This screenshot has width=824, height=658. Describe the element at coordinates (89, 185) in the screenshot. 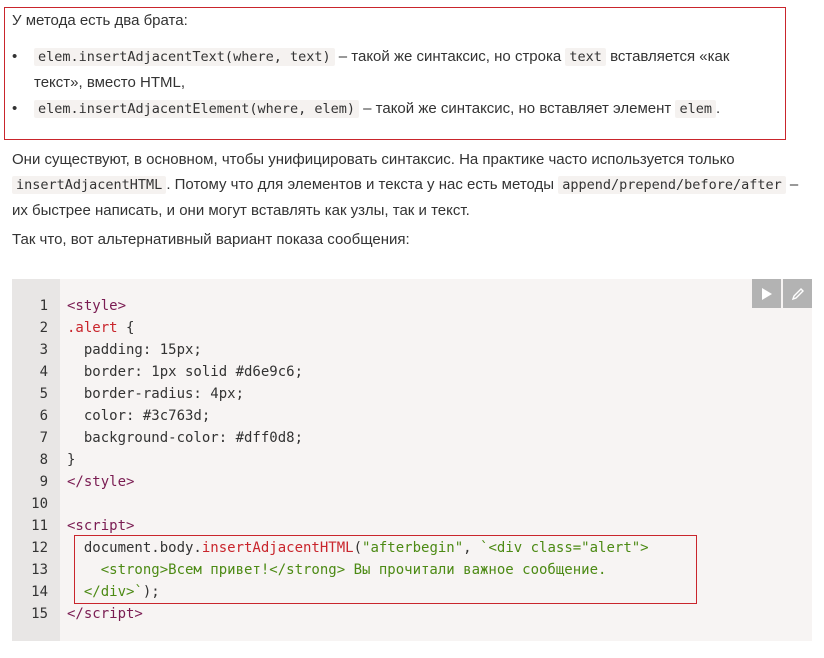

I see `inline-code: insertAdjacentHTML` at that location.